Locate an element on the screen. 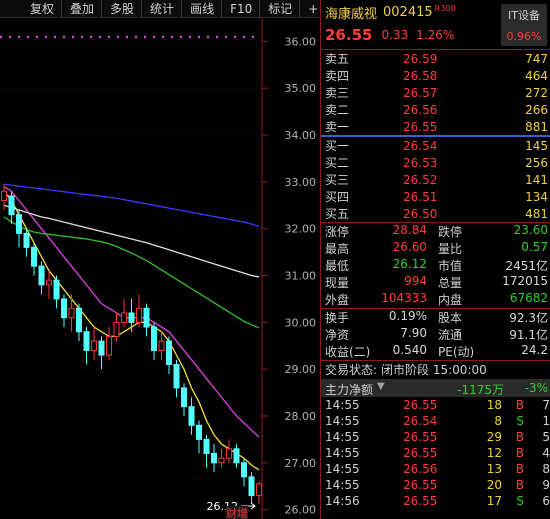 This screenshot has height=519, width=550. book-level-label: 买五 is located at coordinates (337, 214).